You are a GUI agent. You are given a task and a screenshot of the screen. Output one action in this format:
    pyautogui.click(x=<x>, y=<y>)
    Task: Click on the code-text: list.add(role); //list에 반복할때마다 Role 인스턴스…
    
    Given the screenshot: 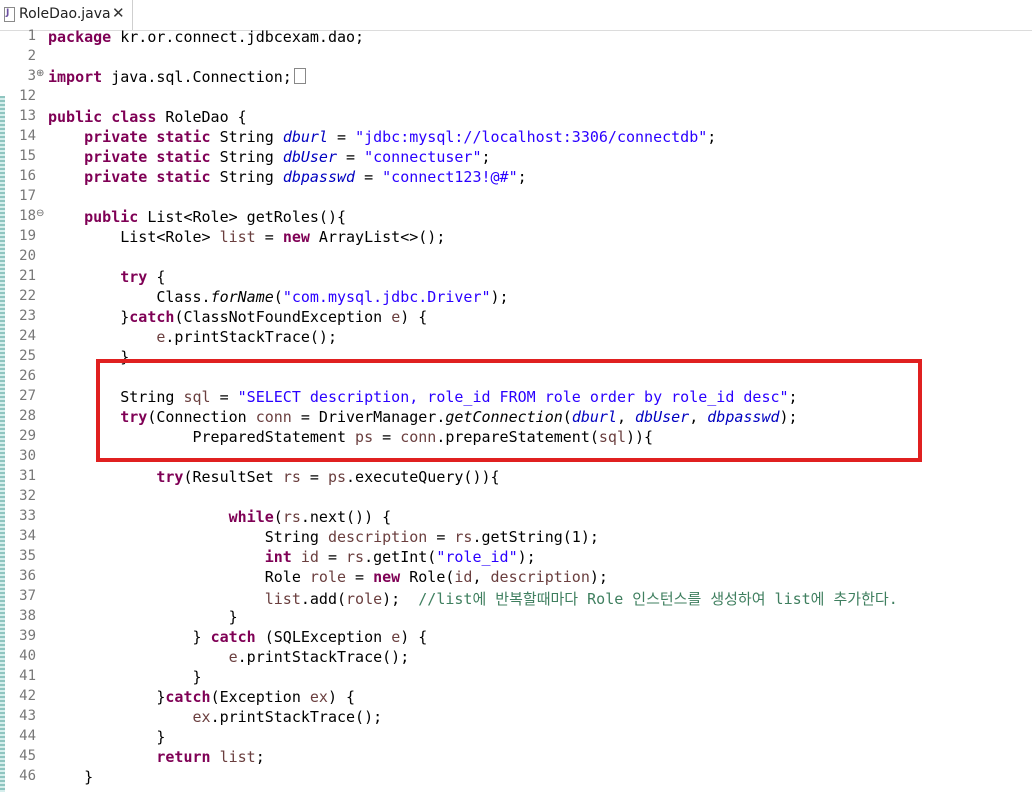 What is the action you would take?
    pyautogui.click(x=581, y=599)
    